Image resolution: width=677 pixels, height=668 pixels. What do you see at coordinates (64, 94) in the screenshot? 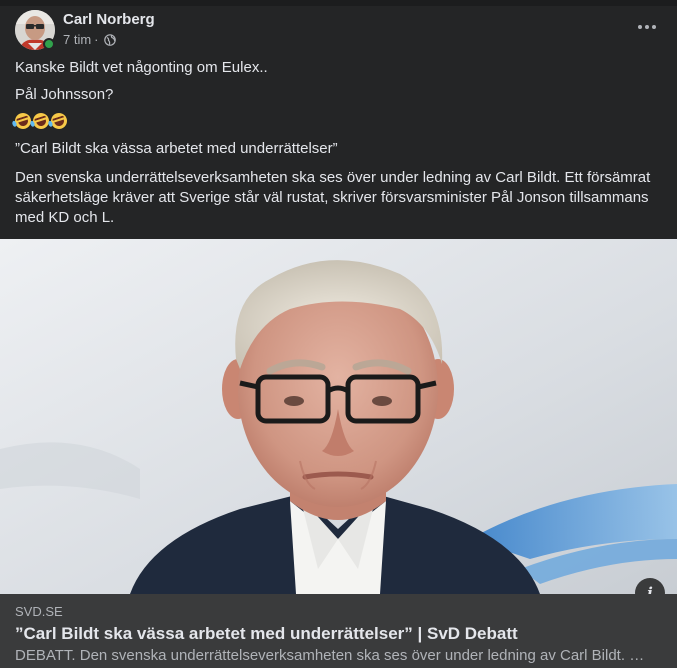
I see `post-line-2: Pål Johnsson?` at bounding box center [64, 94].